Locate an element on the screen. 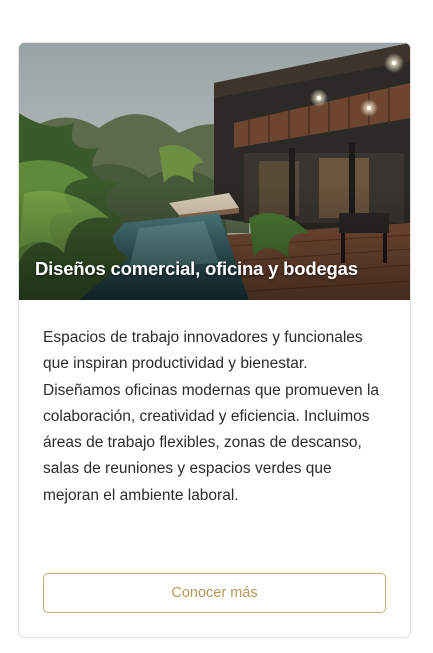  card-title: Diseños comercial, oficina y bodegas is located at coordinates (196, 268).